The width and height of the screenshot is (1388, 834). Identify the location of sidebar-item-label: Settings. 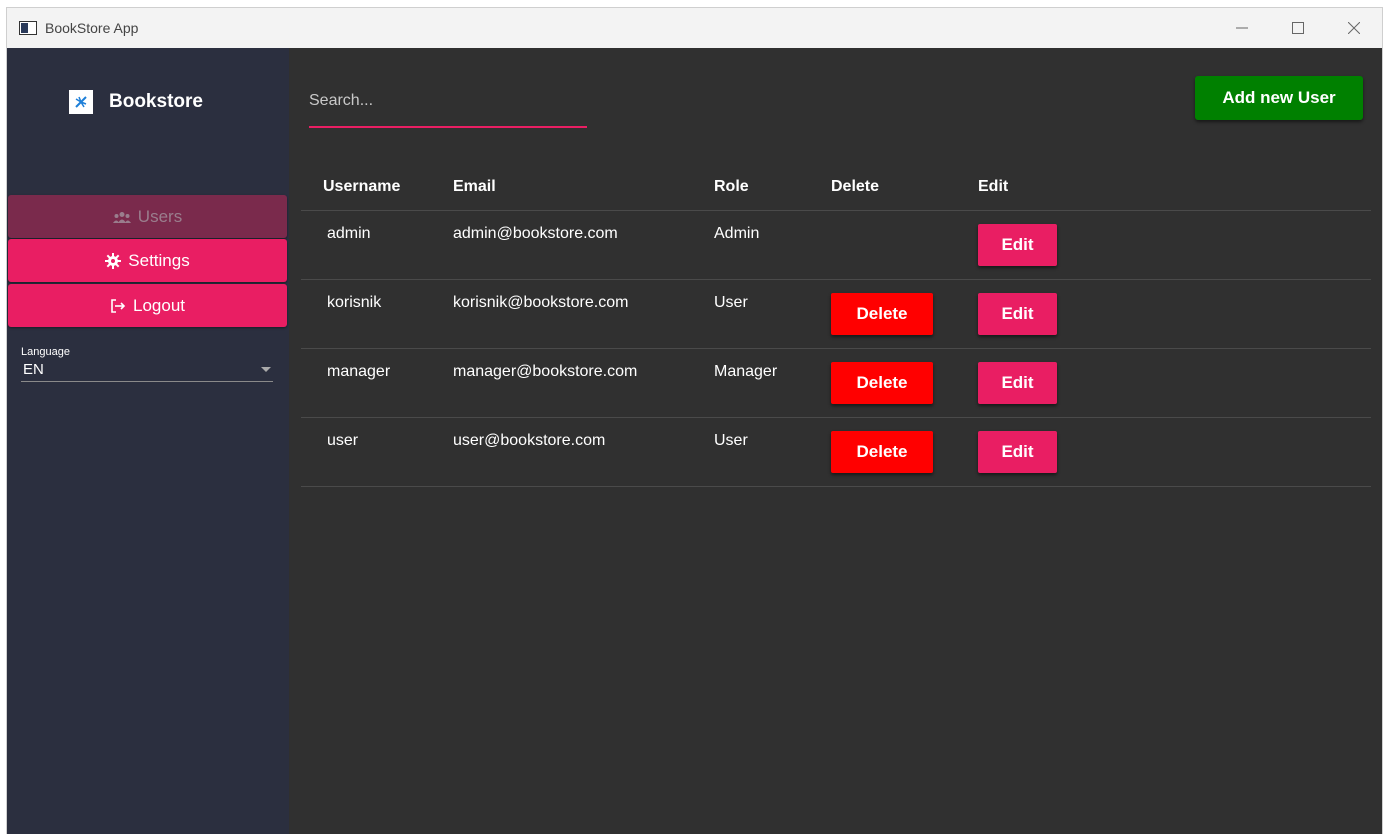
(159, 260).